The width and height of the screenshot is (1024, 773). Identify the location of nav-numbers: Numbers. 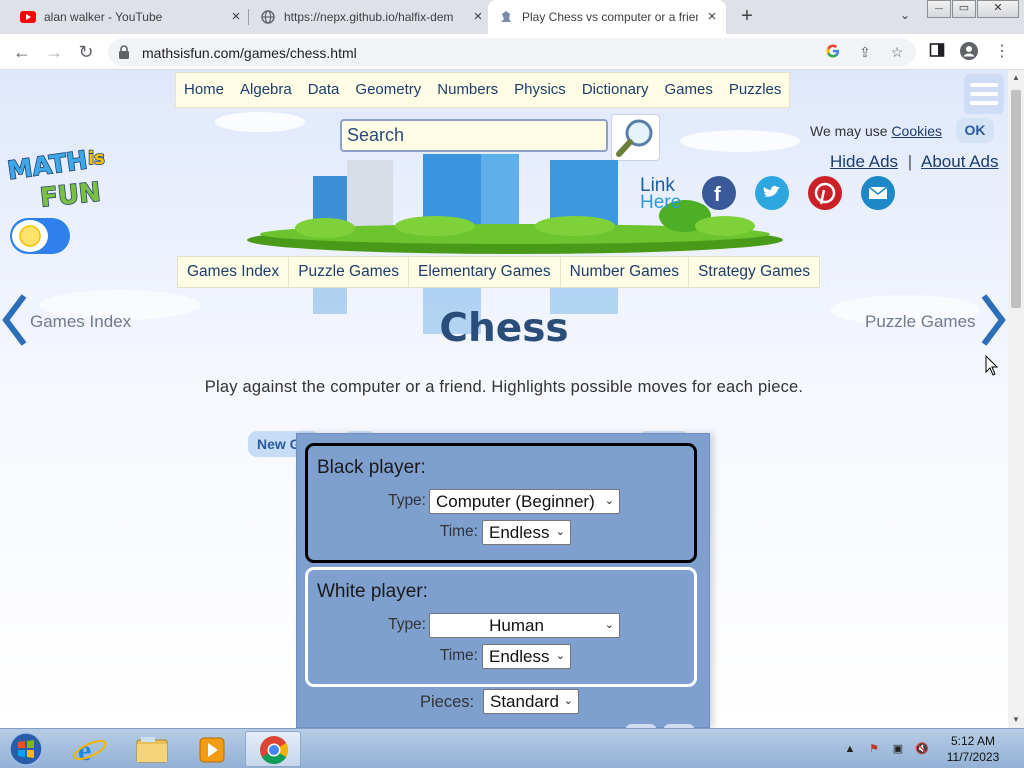
(467, 90).